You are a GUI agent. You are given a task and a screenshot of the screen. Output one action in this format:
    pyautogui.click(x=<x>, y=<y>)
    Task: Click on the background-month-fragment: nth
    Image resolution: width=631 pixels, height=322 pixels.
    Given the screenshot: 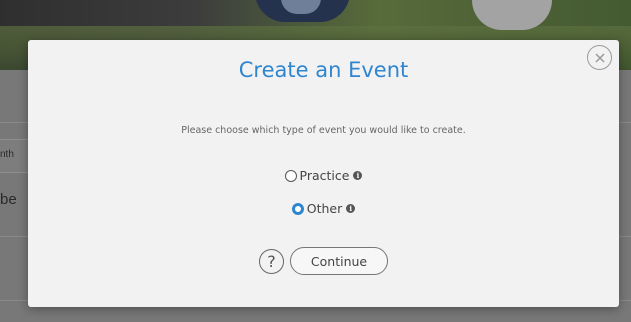 What is the action you would take?
    pyautogui.click(x=7, y=154)
    